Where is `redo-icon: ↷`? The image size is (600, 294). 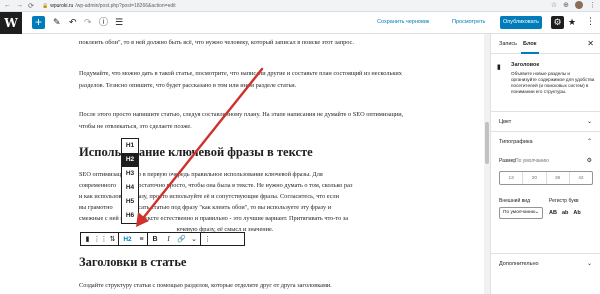
redo-icon: ↷ is located at coordinates (88, 22).